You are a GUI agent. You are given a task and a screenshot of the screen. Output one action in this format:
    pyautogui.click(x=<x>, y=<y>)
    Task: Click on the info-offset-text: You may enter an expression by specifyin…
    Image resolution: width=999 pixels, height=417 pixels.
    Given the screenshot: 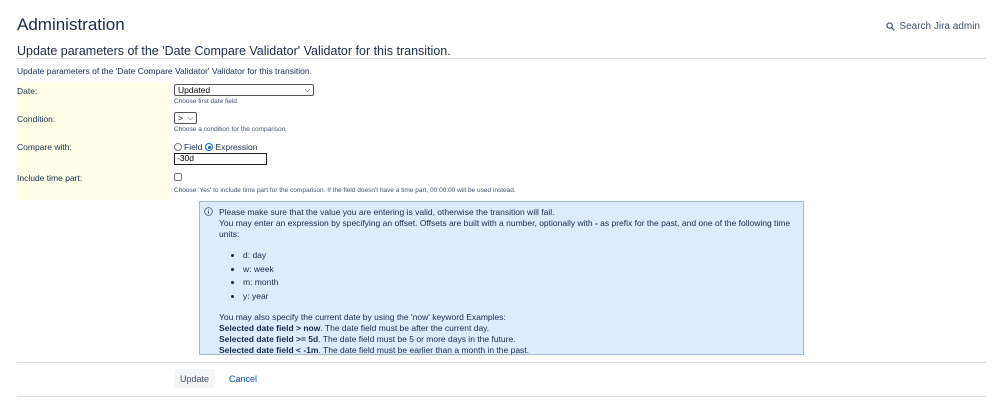 What is the action you would take?
    pyautogui.click(x=505, y=228)
    